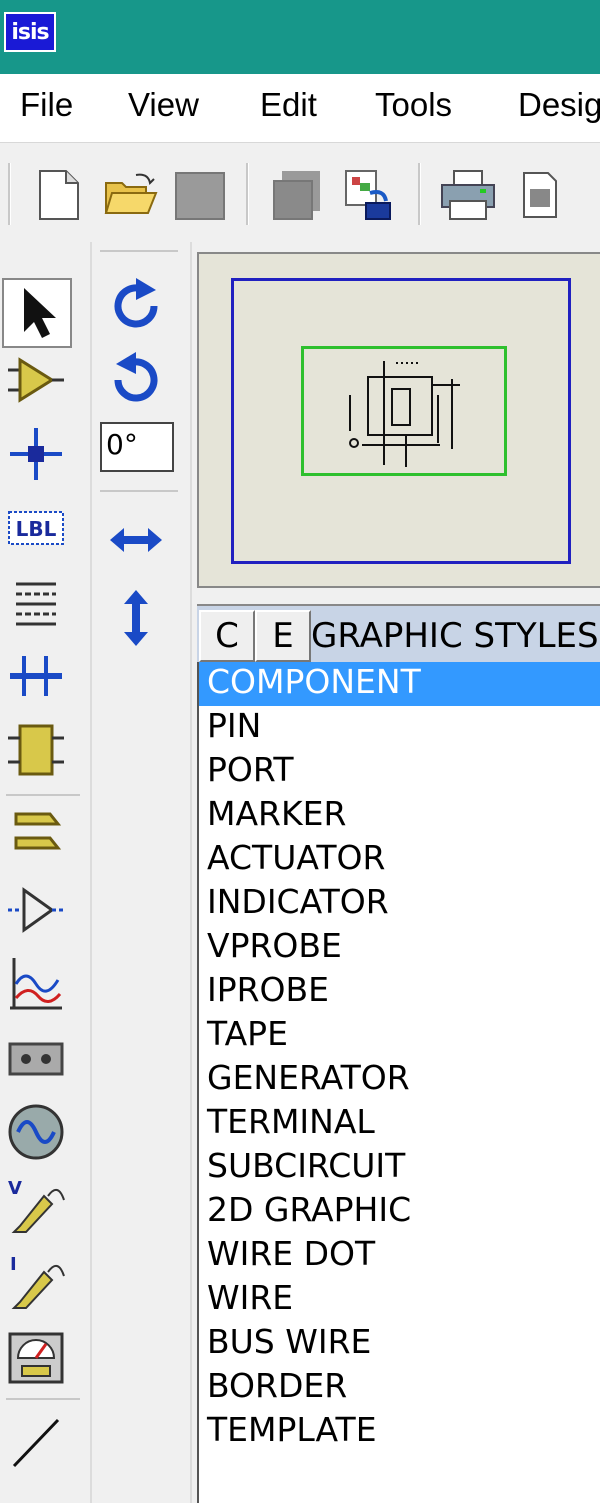  Describe the element at coordinates (399, 1124) in the screenshot. I see `list-item: TERMINAL` at that location.